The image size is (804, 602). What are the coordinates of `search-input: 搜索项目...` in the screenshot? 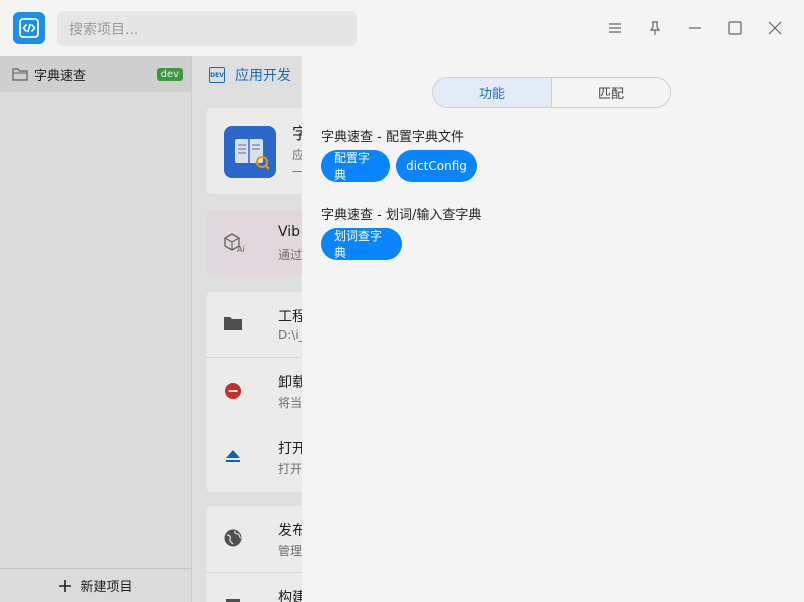 It's located at (207, 28).